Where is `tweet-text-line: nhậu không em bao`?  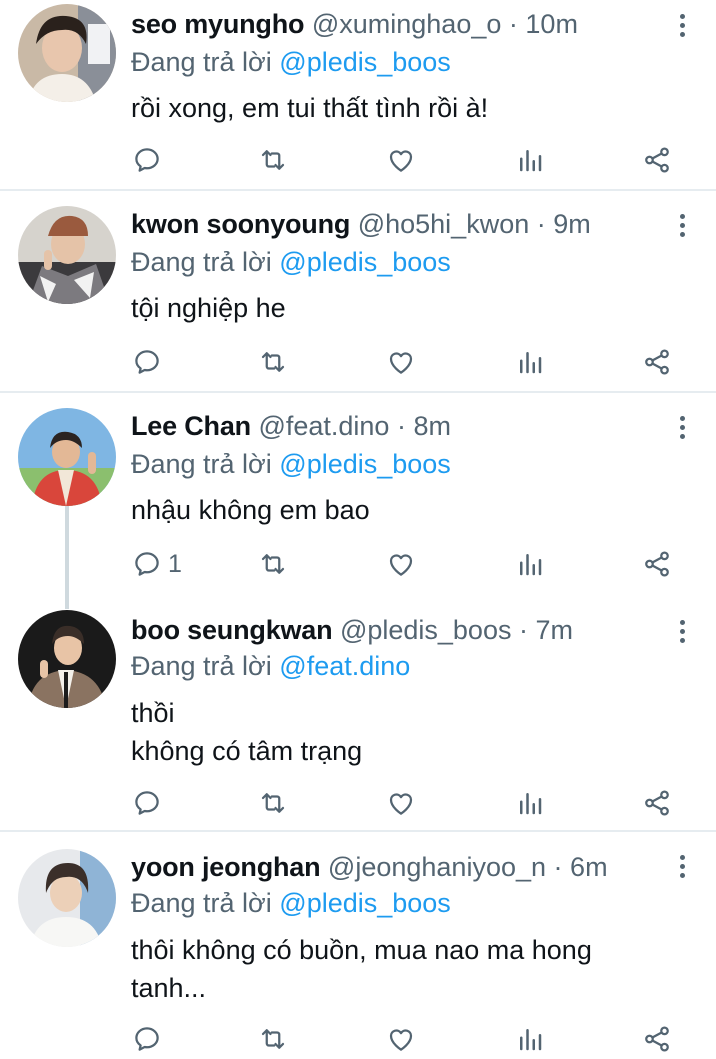 tweet-text-line: nhậu không em bao is located at coordinates (250, 510).